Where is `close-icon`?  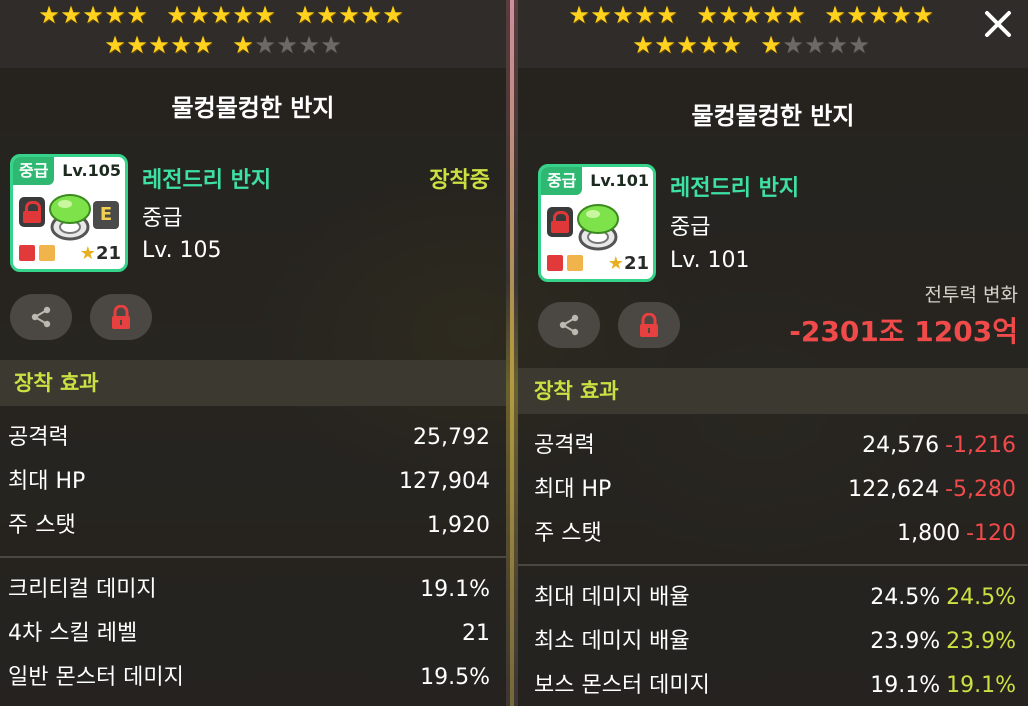
close-icon is located at coordinates (998, 24).